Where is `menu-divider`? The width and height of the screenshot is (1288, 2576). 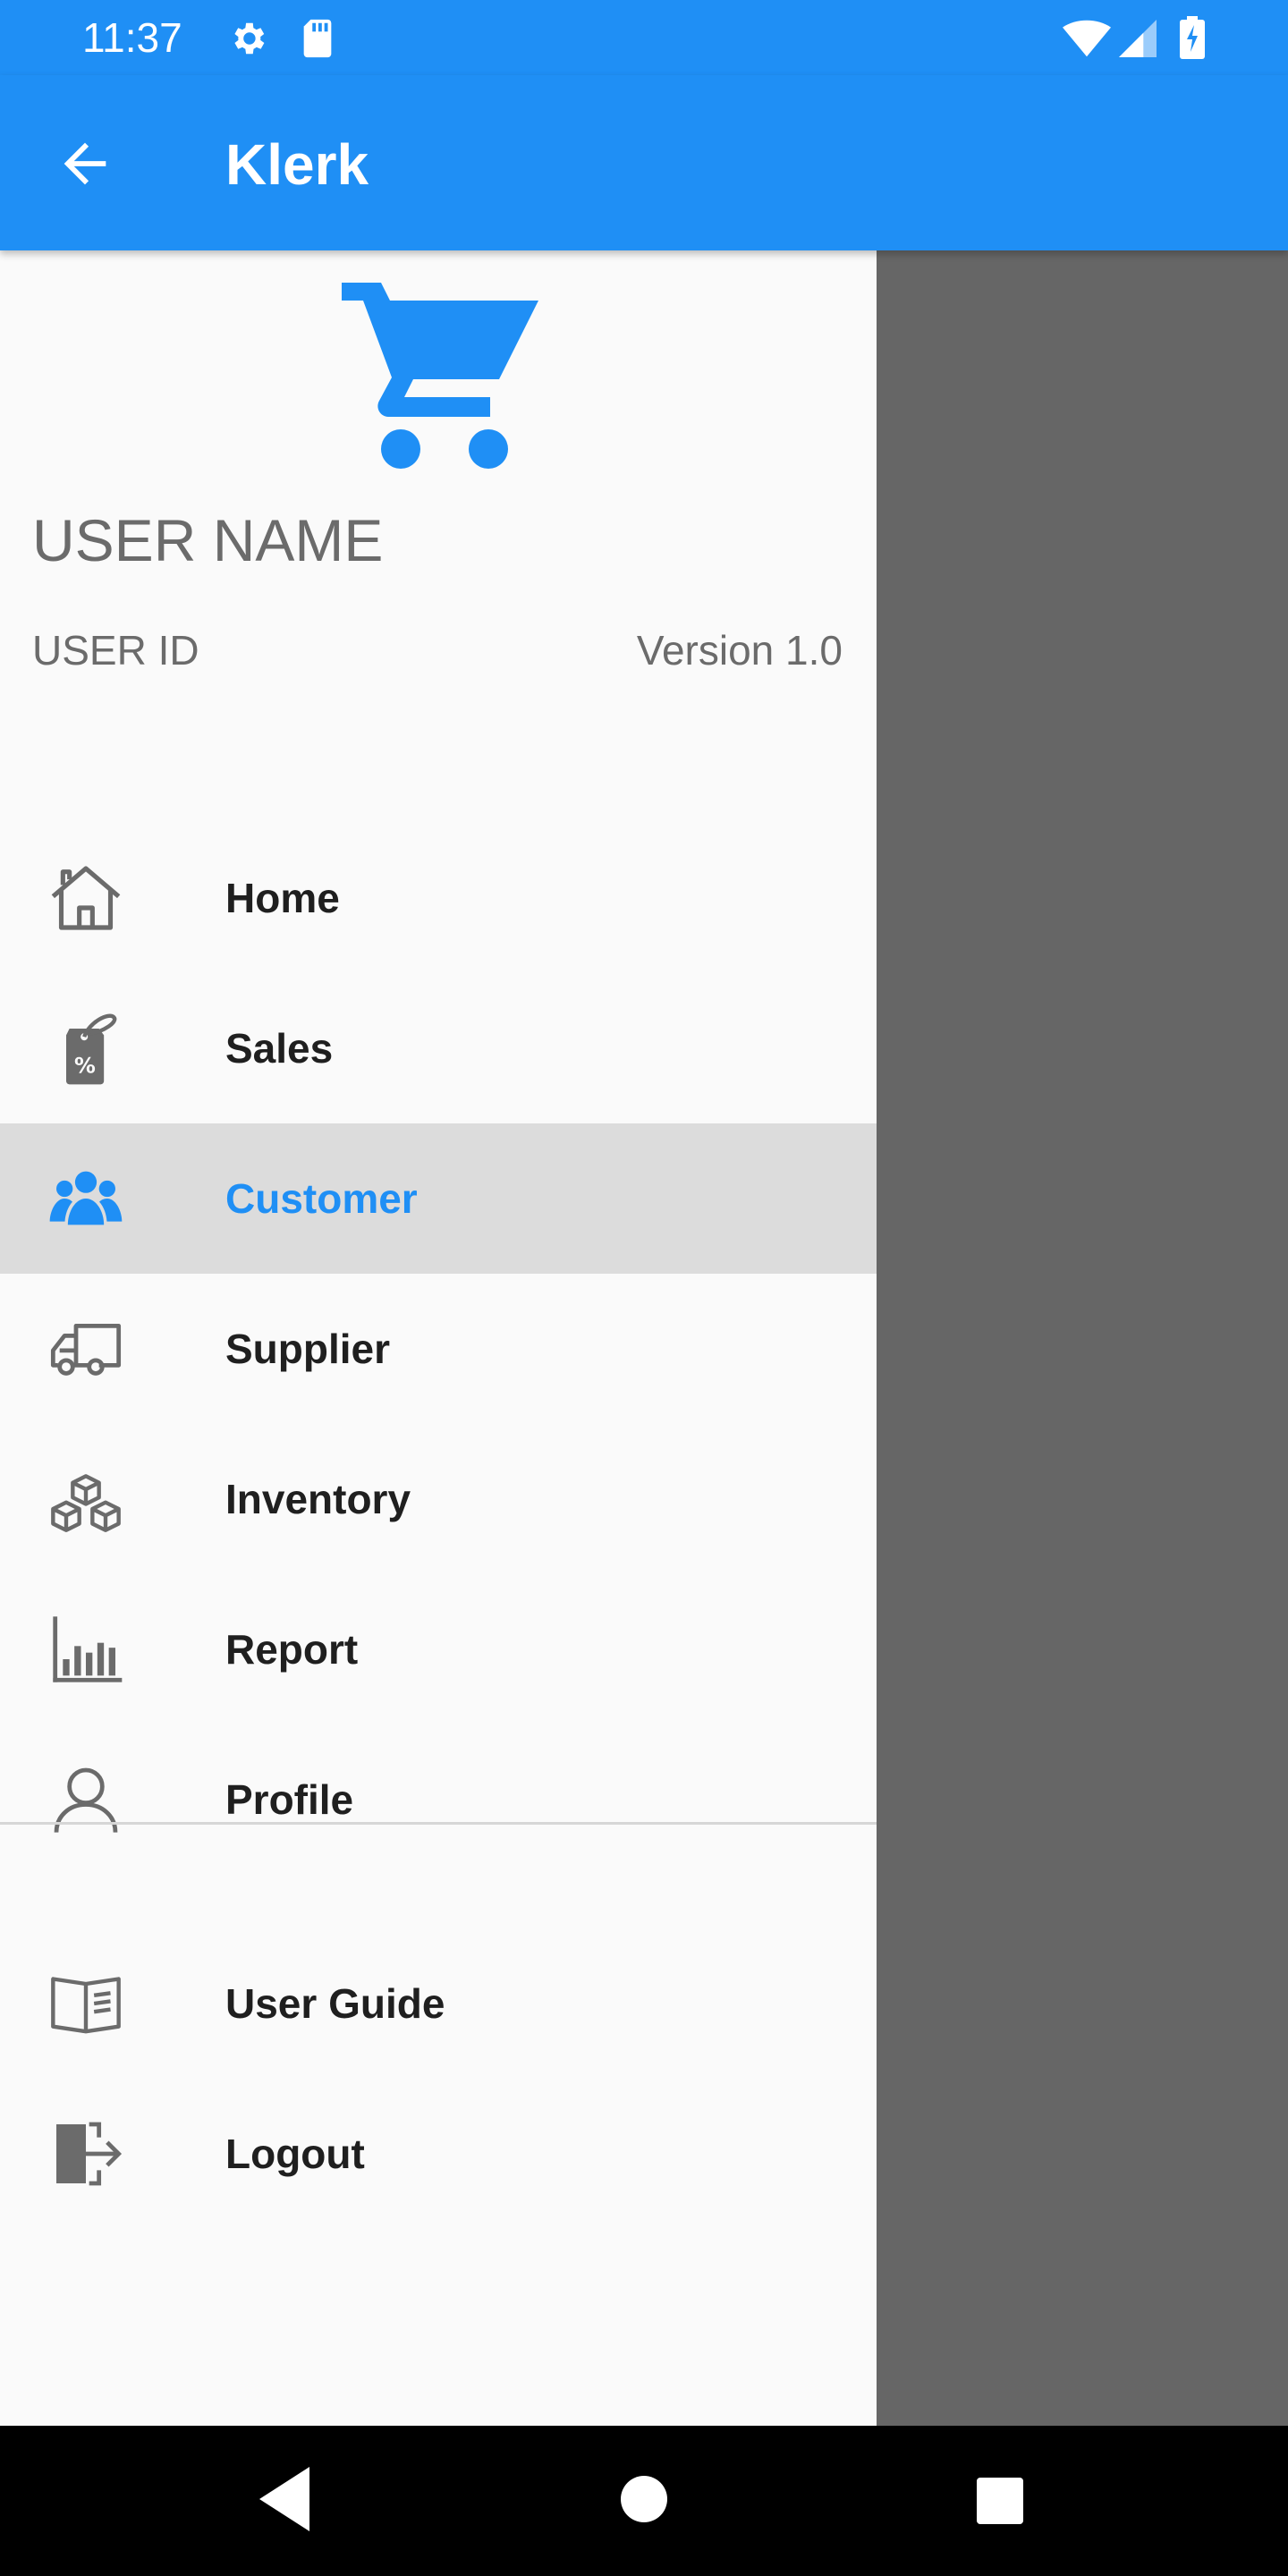 menu-divider is located at coordinates (438, 1823).